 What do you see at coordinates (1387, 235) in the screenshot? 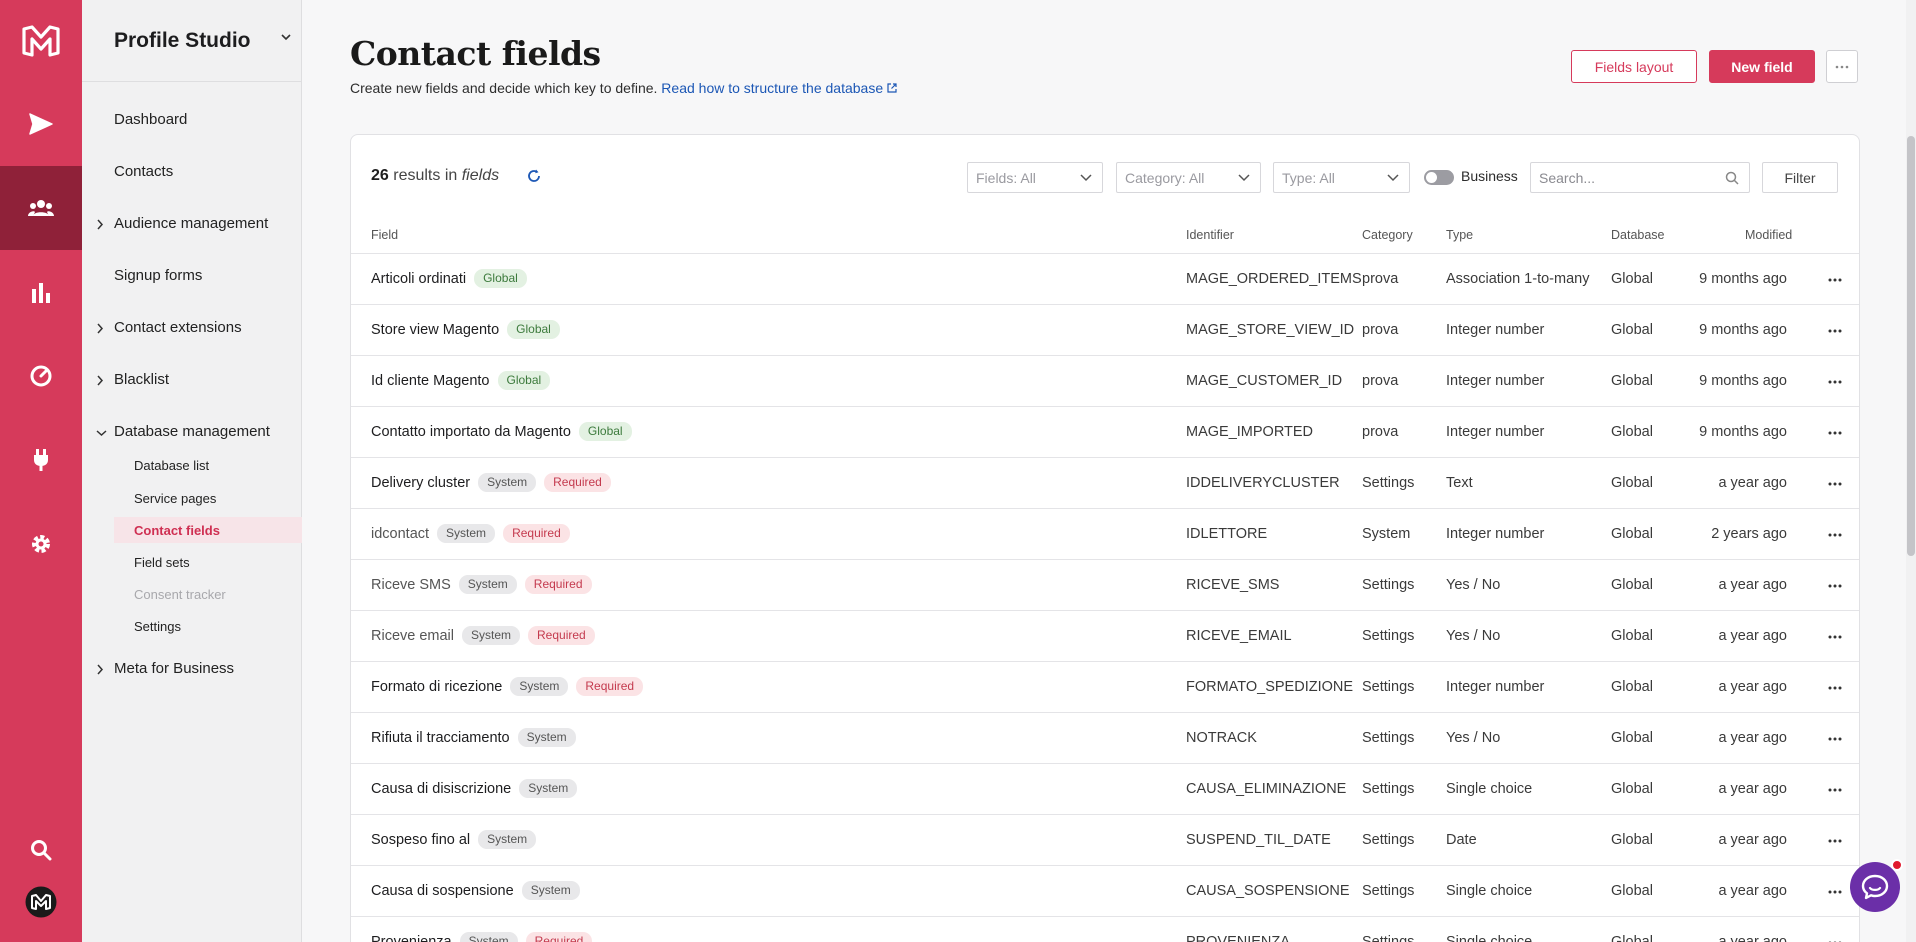
I see `column-header-category: Category` at bounding box center [1387, 235].